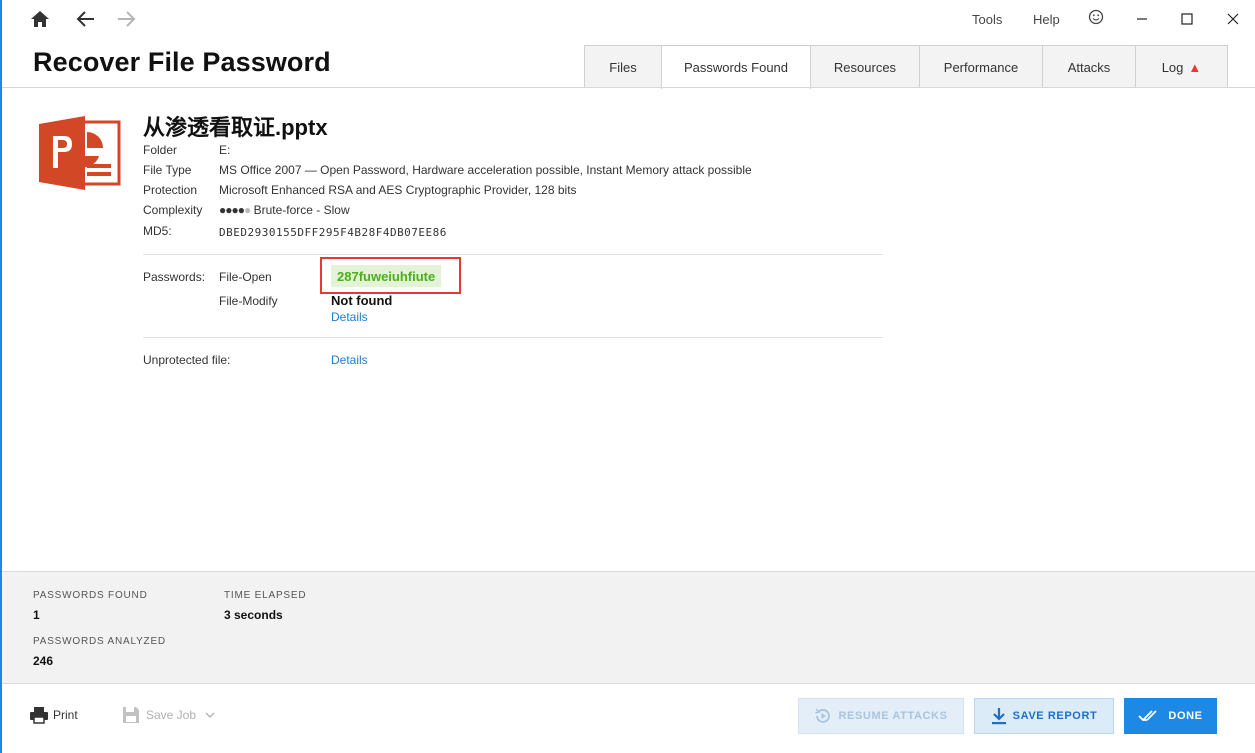 This screenshot has width=1255, height=753. Describe the element at coordinates (126, 19) in the screenshot. I see `forward-arrow-icon` at that location.